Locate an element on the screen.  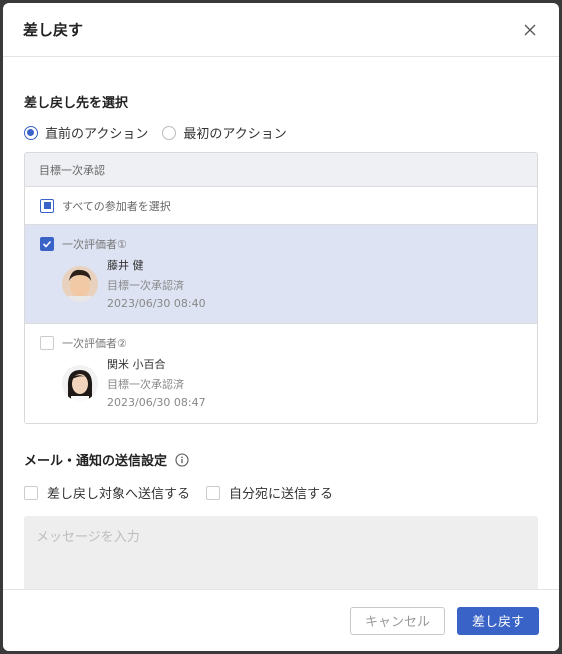
dialog-footer: キャンセル 差し戻す is located at coordinates (281, 620).